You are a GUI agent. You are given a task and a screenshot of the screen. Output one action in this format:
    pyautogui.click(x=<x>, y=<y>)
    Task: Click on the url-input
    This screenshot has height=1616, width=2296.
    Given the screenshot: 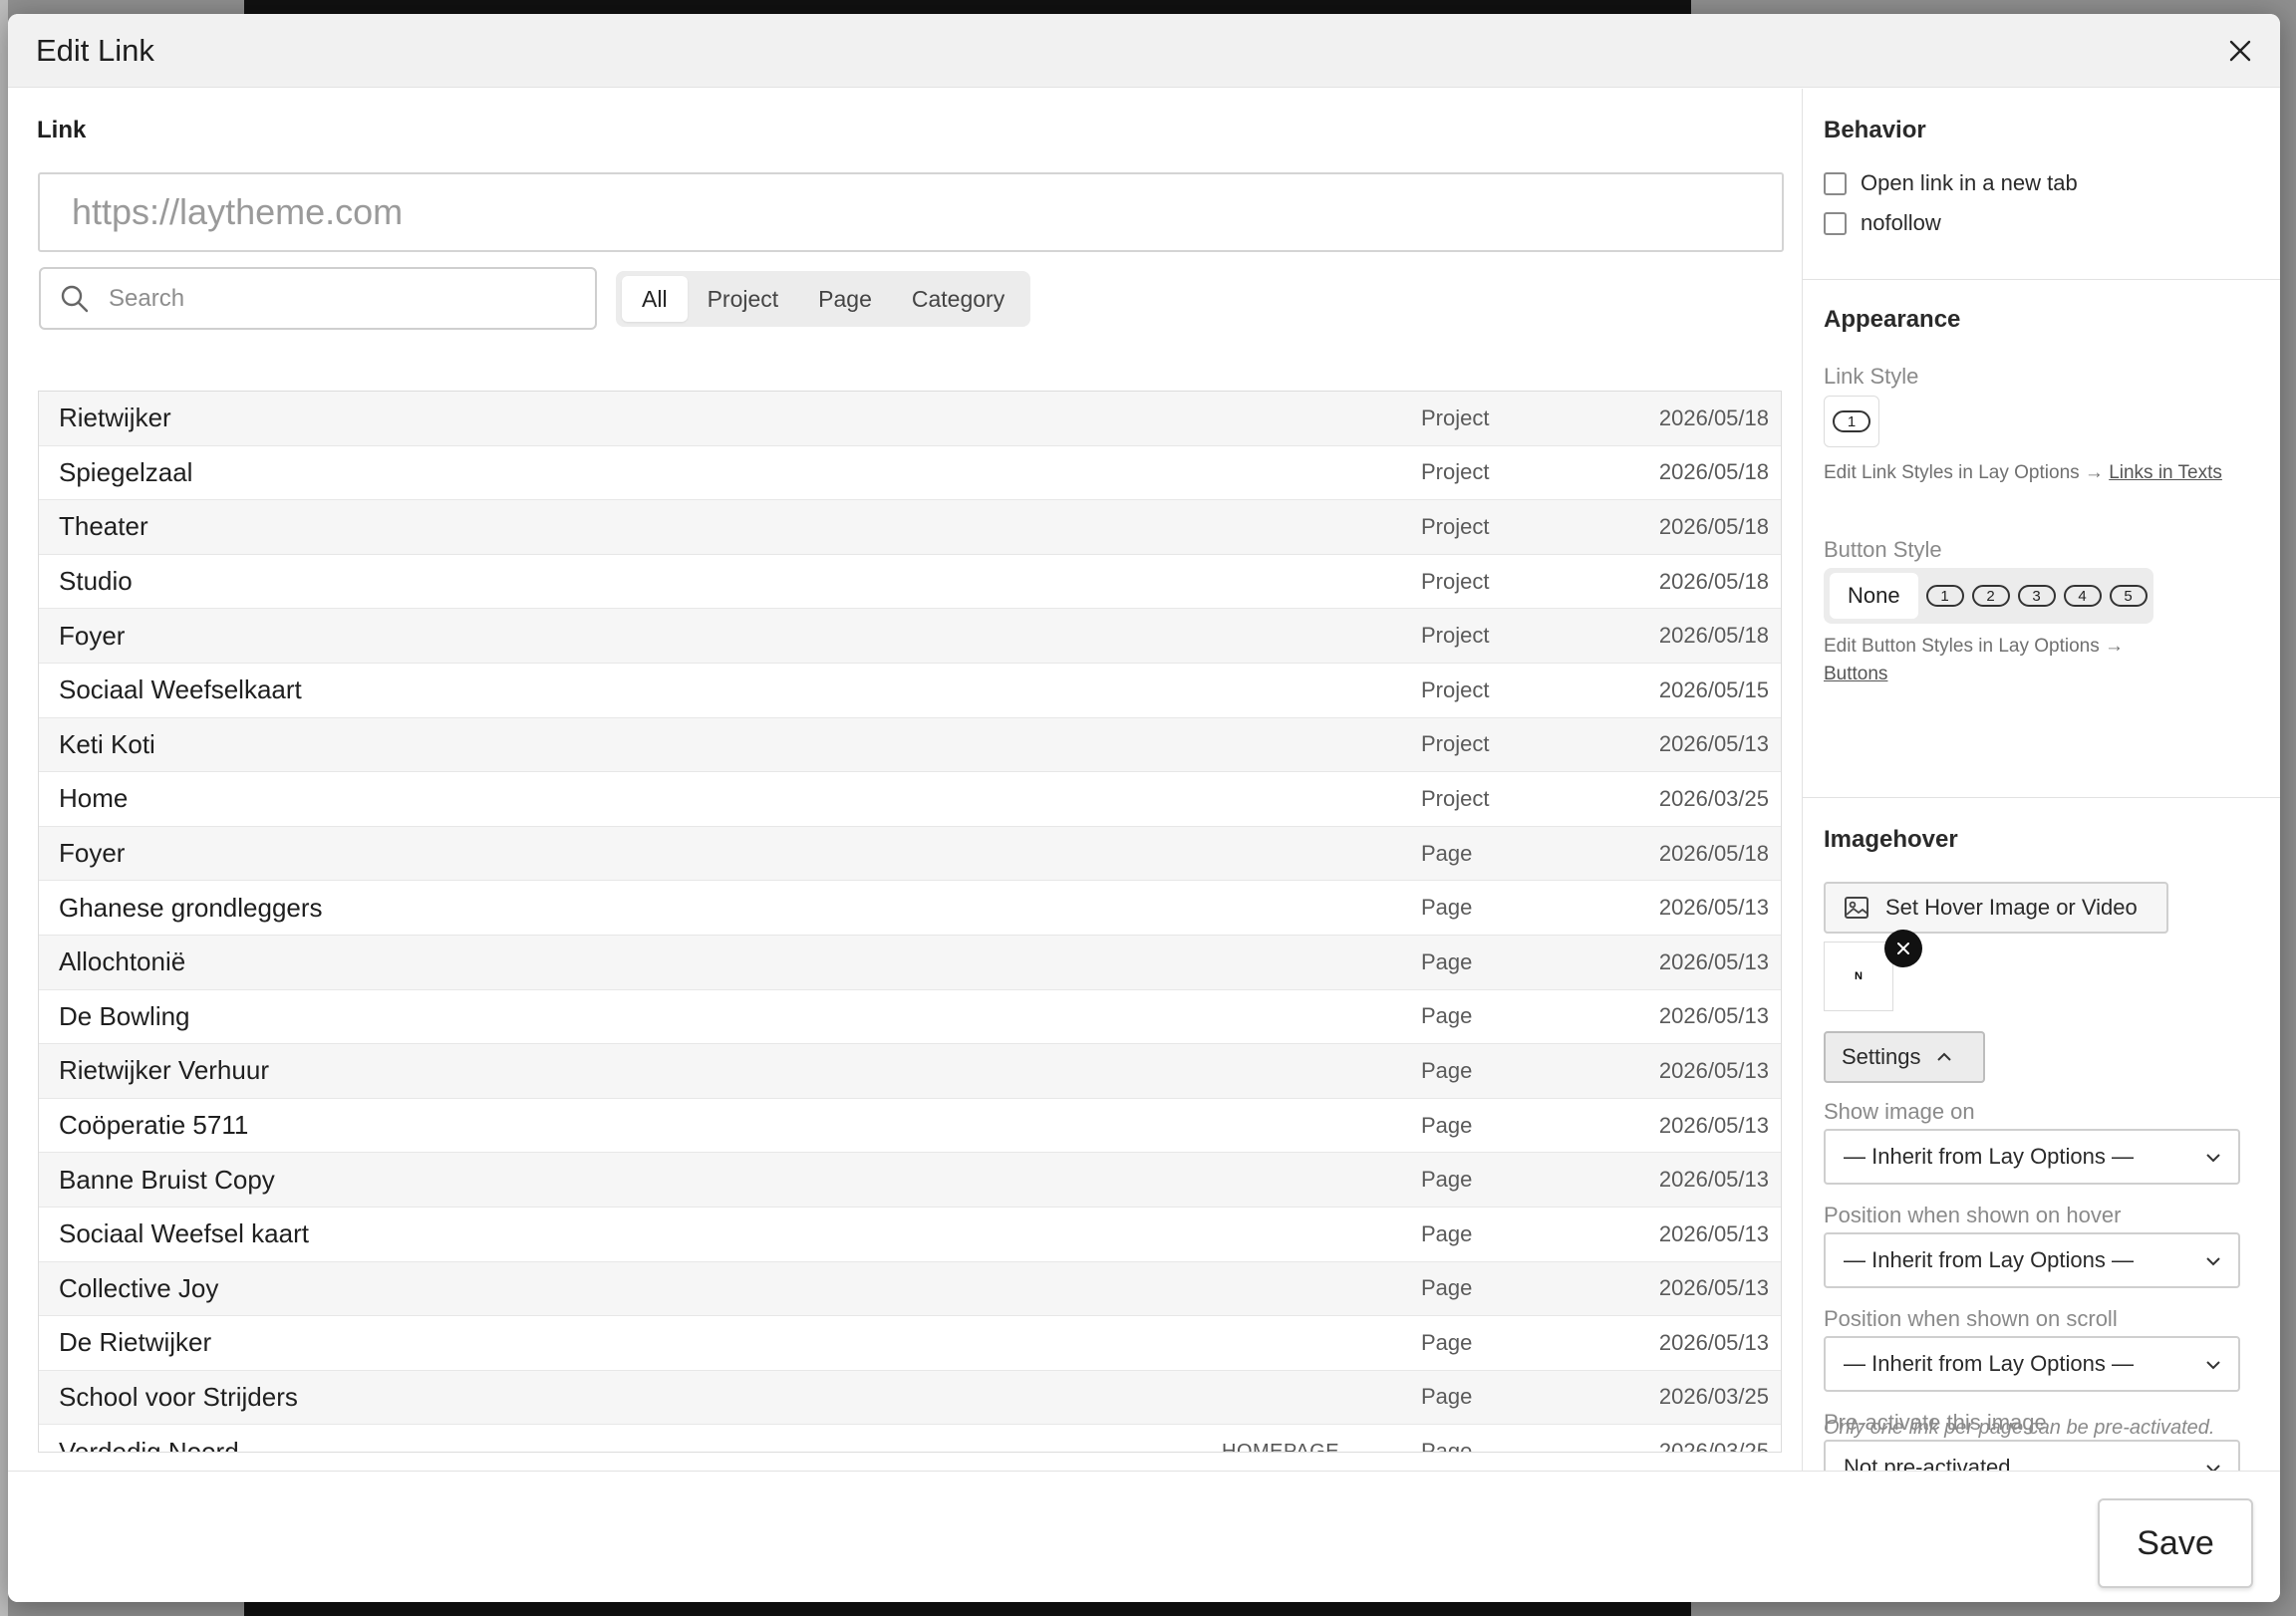 What is the action you would take?
    pyautogui.click(x=911, y=212)
    